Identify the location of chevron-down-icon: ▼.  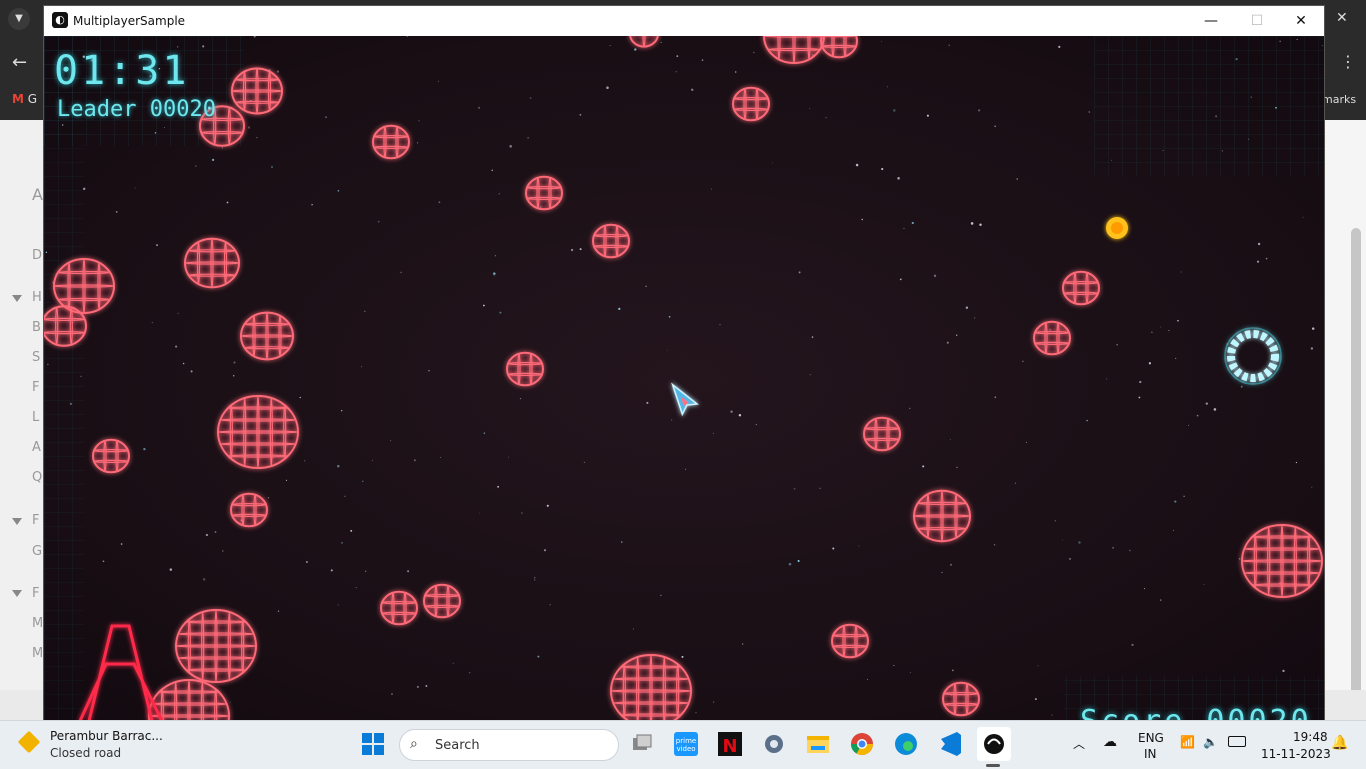
(19, 19).